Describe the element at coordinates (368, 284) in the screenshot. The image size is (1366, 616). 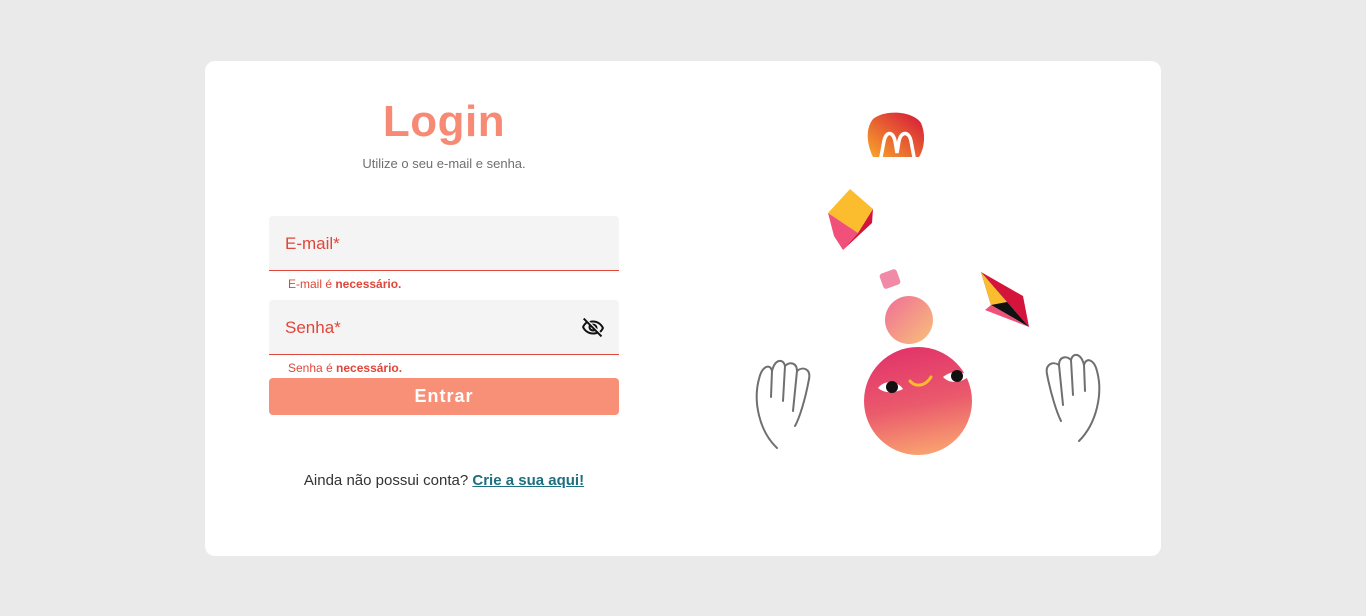
I see `email-error-emphasis: necessário.` at that location.